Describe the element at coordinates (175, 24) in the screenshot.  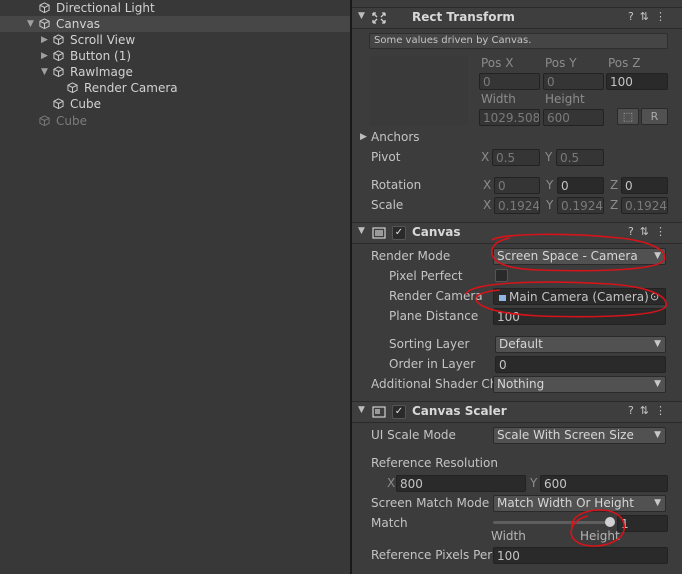
I see `hierarchy-item-canvas: ▼ Canvas` at that location.